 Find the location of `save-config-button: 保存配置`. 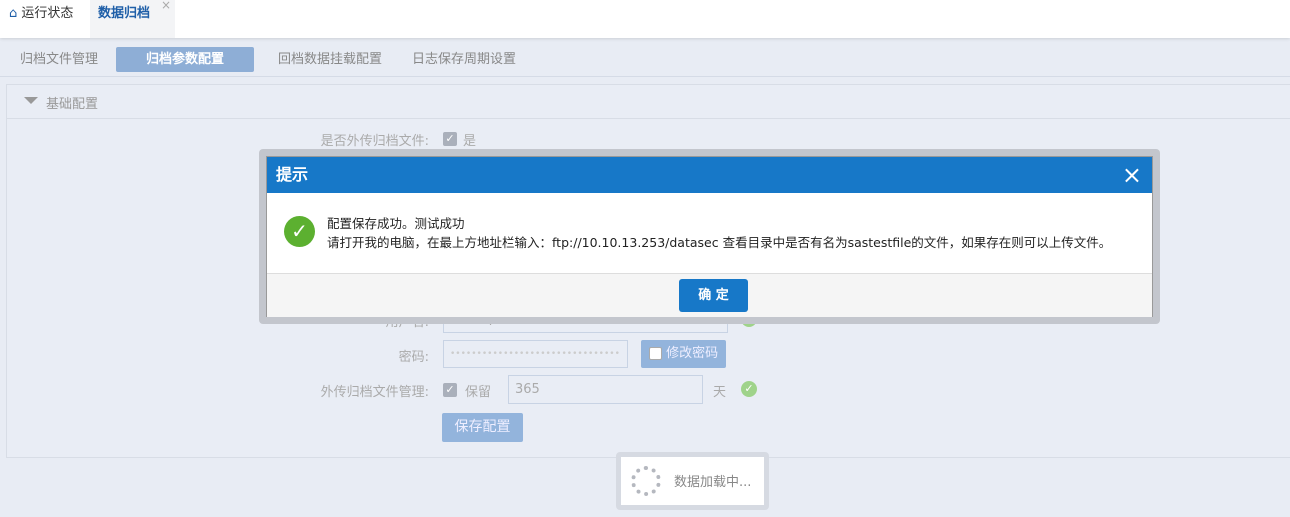

save-config-button: 保存配置 is located at coordinates (482, 427).